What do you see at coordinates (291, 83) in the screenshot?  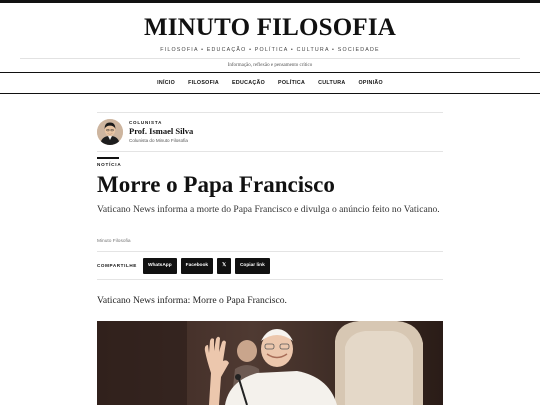 I see `nav-item-politica: POLÍTICA` at bounding box center [291, 83].